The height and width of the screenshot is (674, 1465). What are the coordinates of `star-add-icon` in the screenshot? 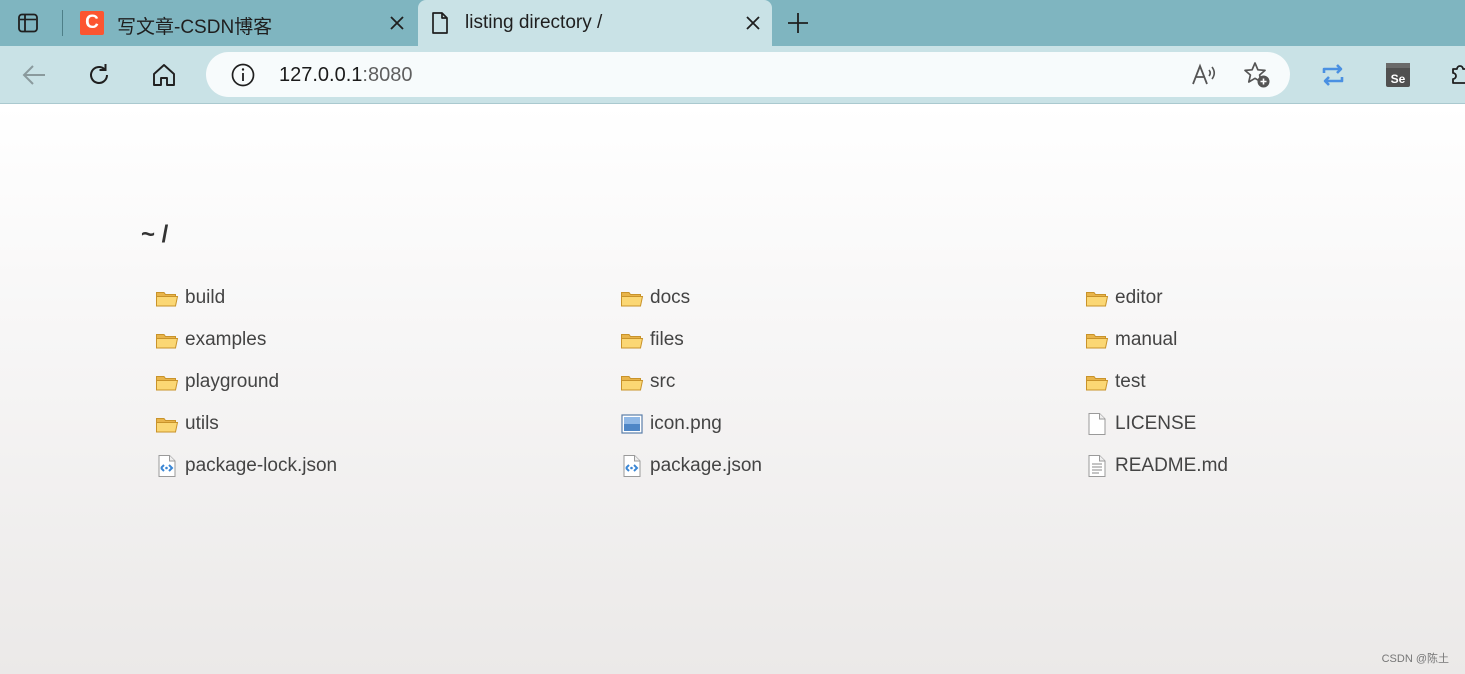 It's located at (1257, 75).